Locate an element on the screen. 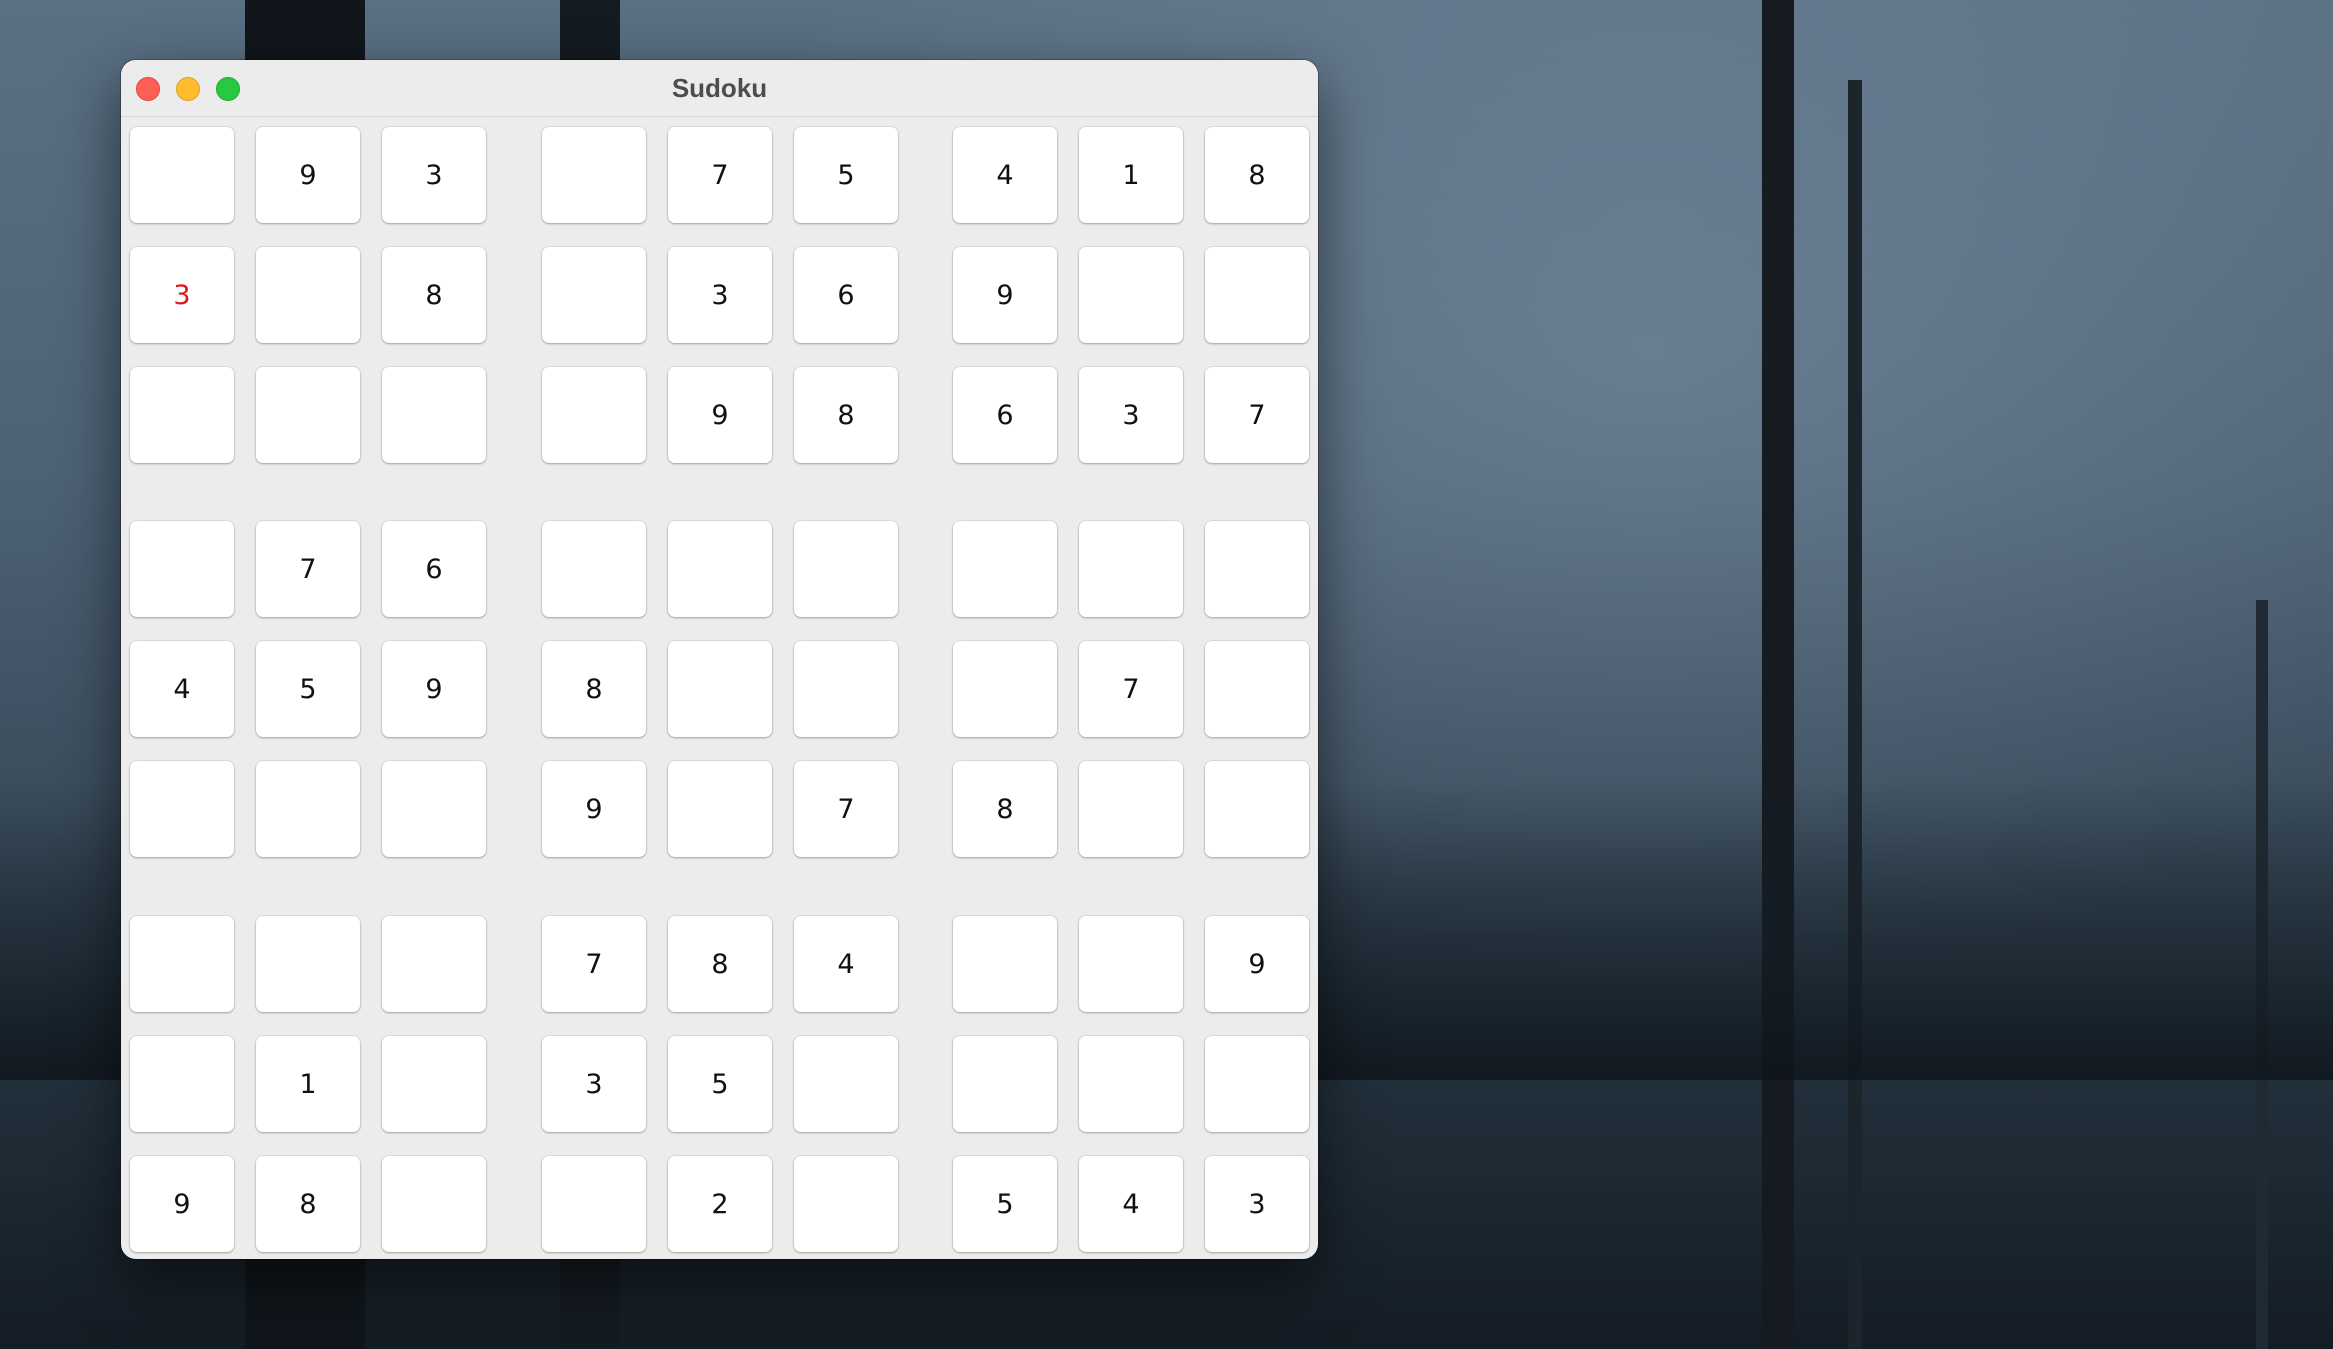 This screenshot has height=1349, width=2333. close-button is located at coordinates (148, 89).